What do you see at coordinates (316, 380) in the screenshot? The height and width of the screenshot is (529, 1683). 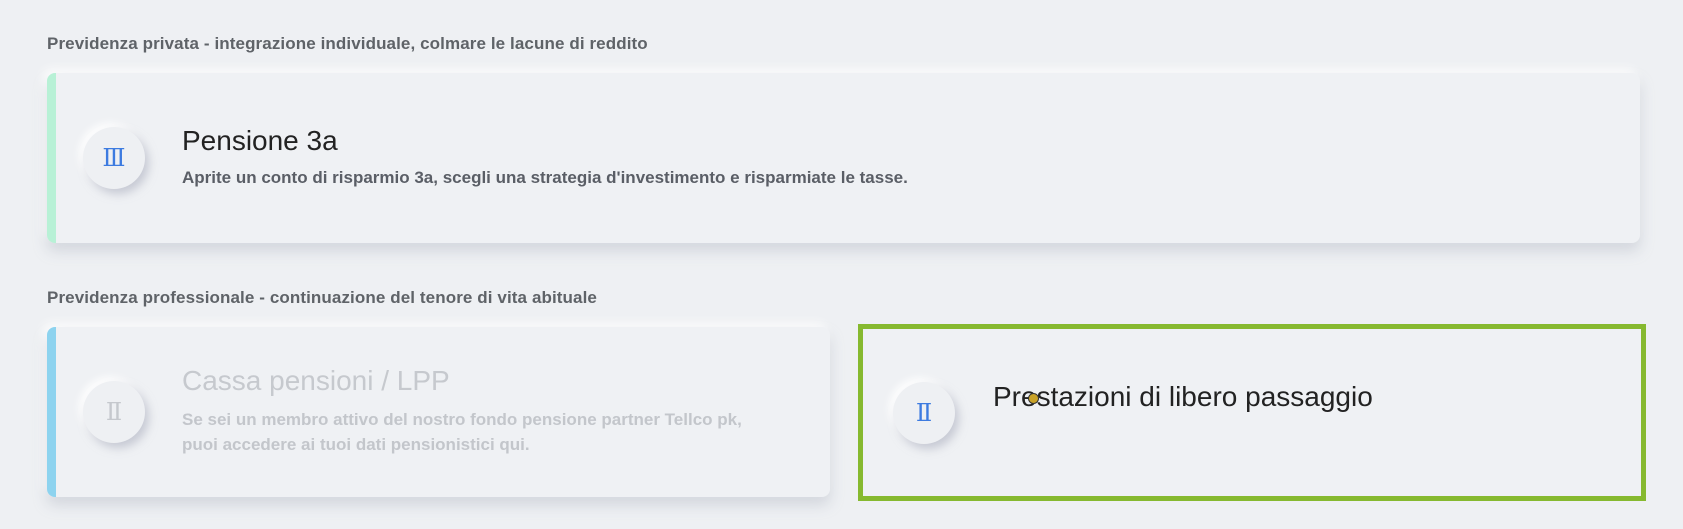 I see `card-title: Cassa pensioni / LPP` at bounding box center [316, 380].